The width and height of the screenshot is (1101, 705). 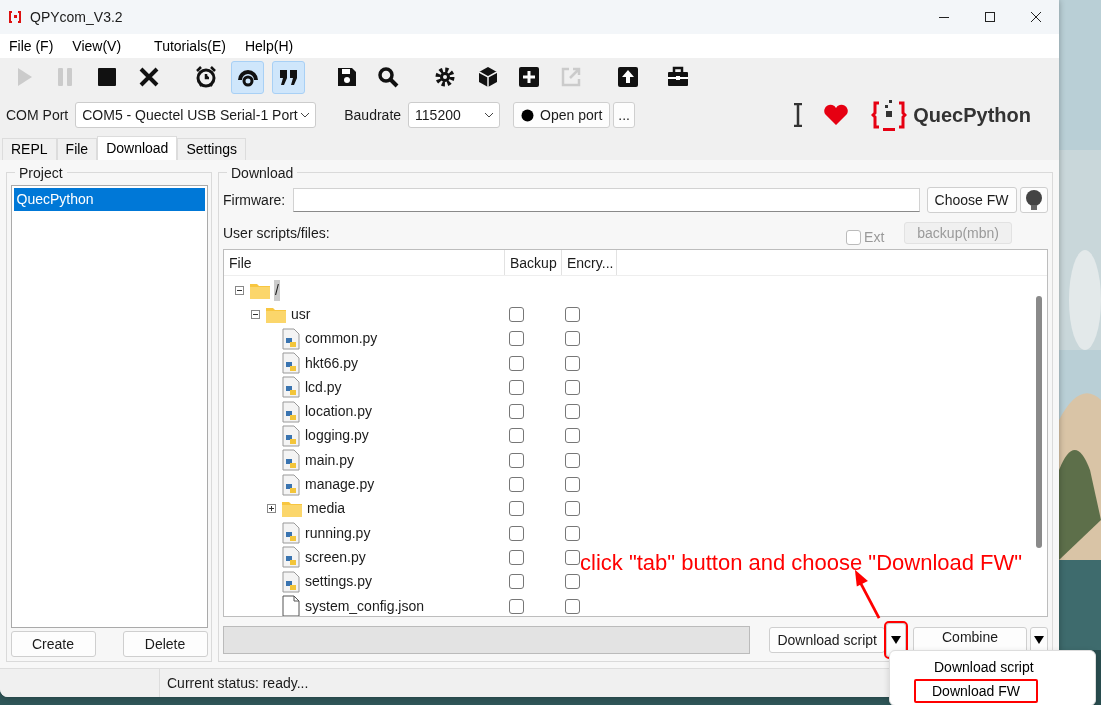 What do you see at coordinates (528, 115) in the screenshot?
I see `circle-icon` at bounding box center [528, 115].